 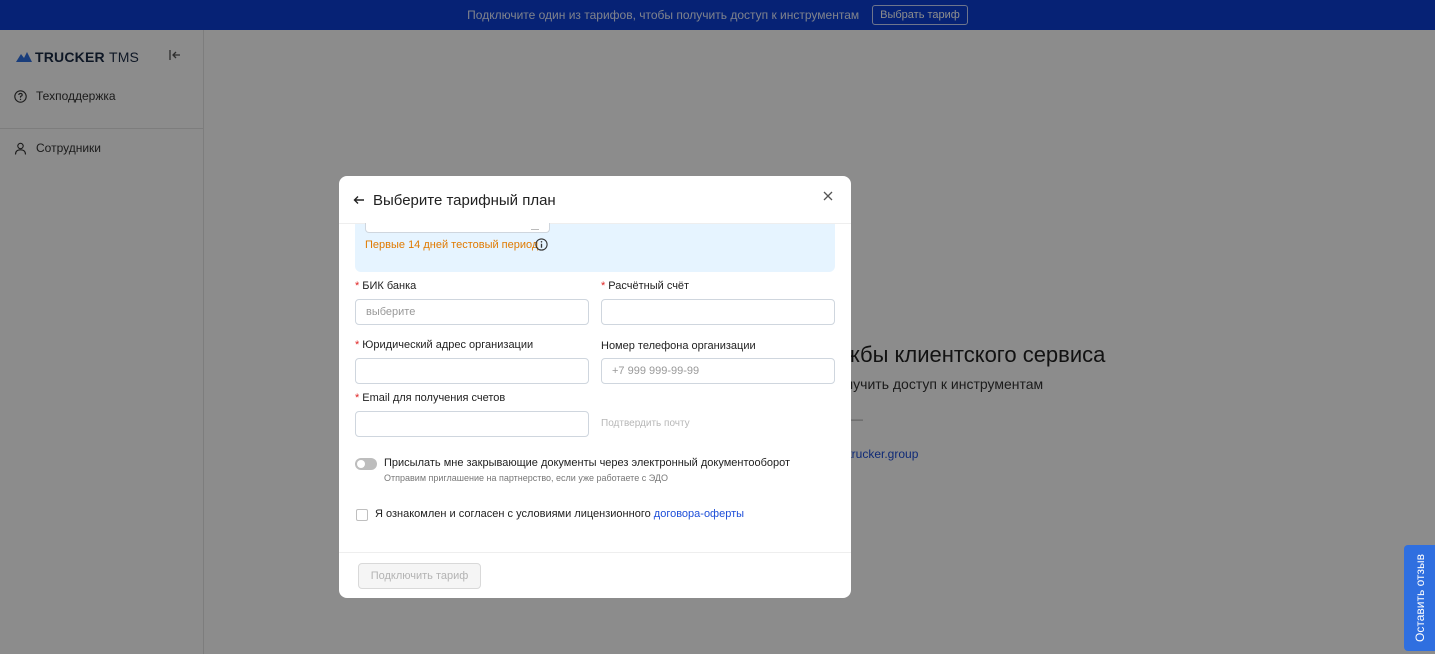 What do you see at coordinates (541, 244) in the screenshot?
I see `info-icon` at bounding box center [541, 244].